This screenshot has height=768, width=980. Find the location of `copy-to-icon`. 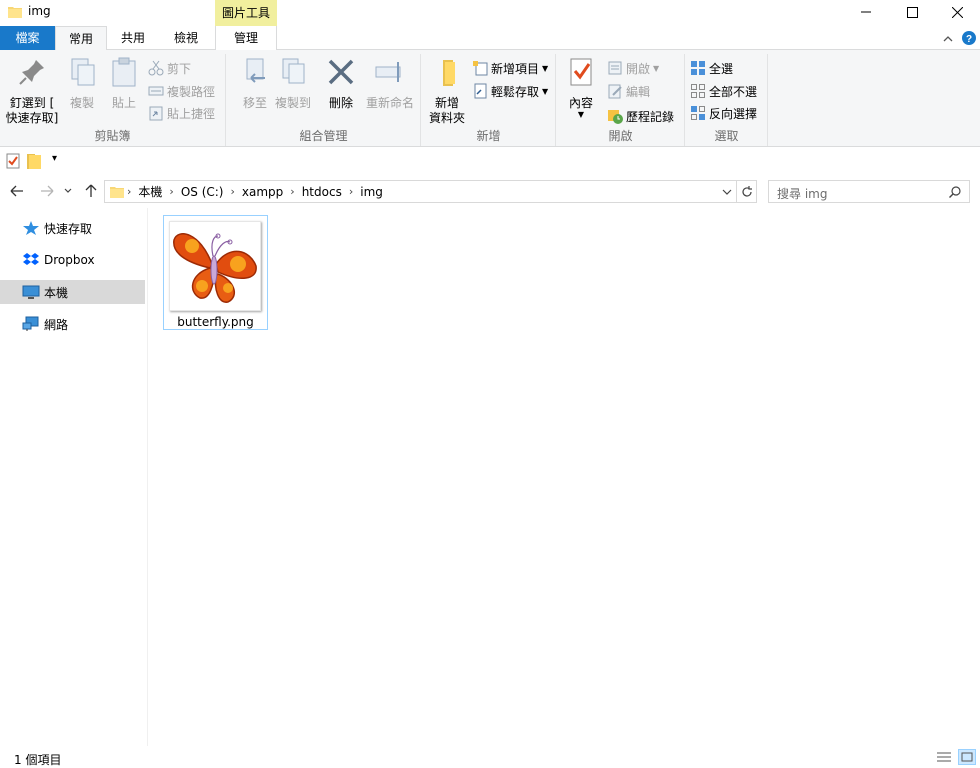

copy-to-icon is located at coordinates (293, 71).